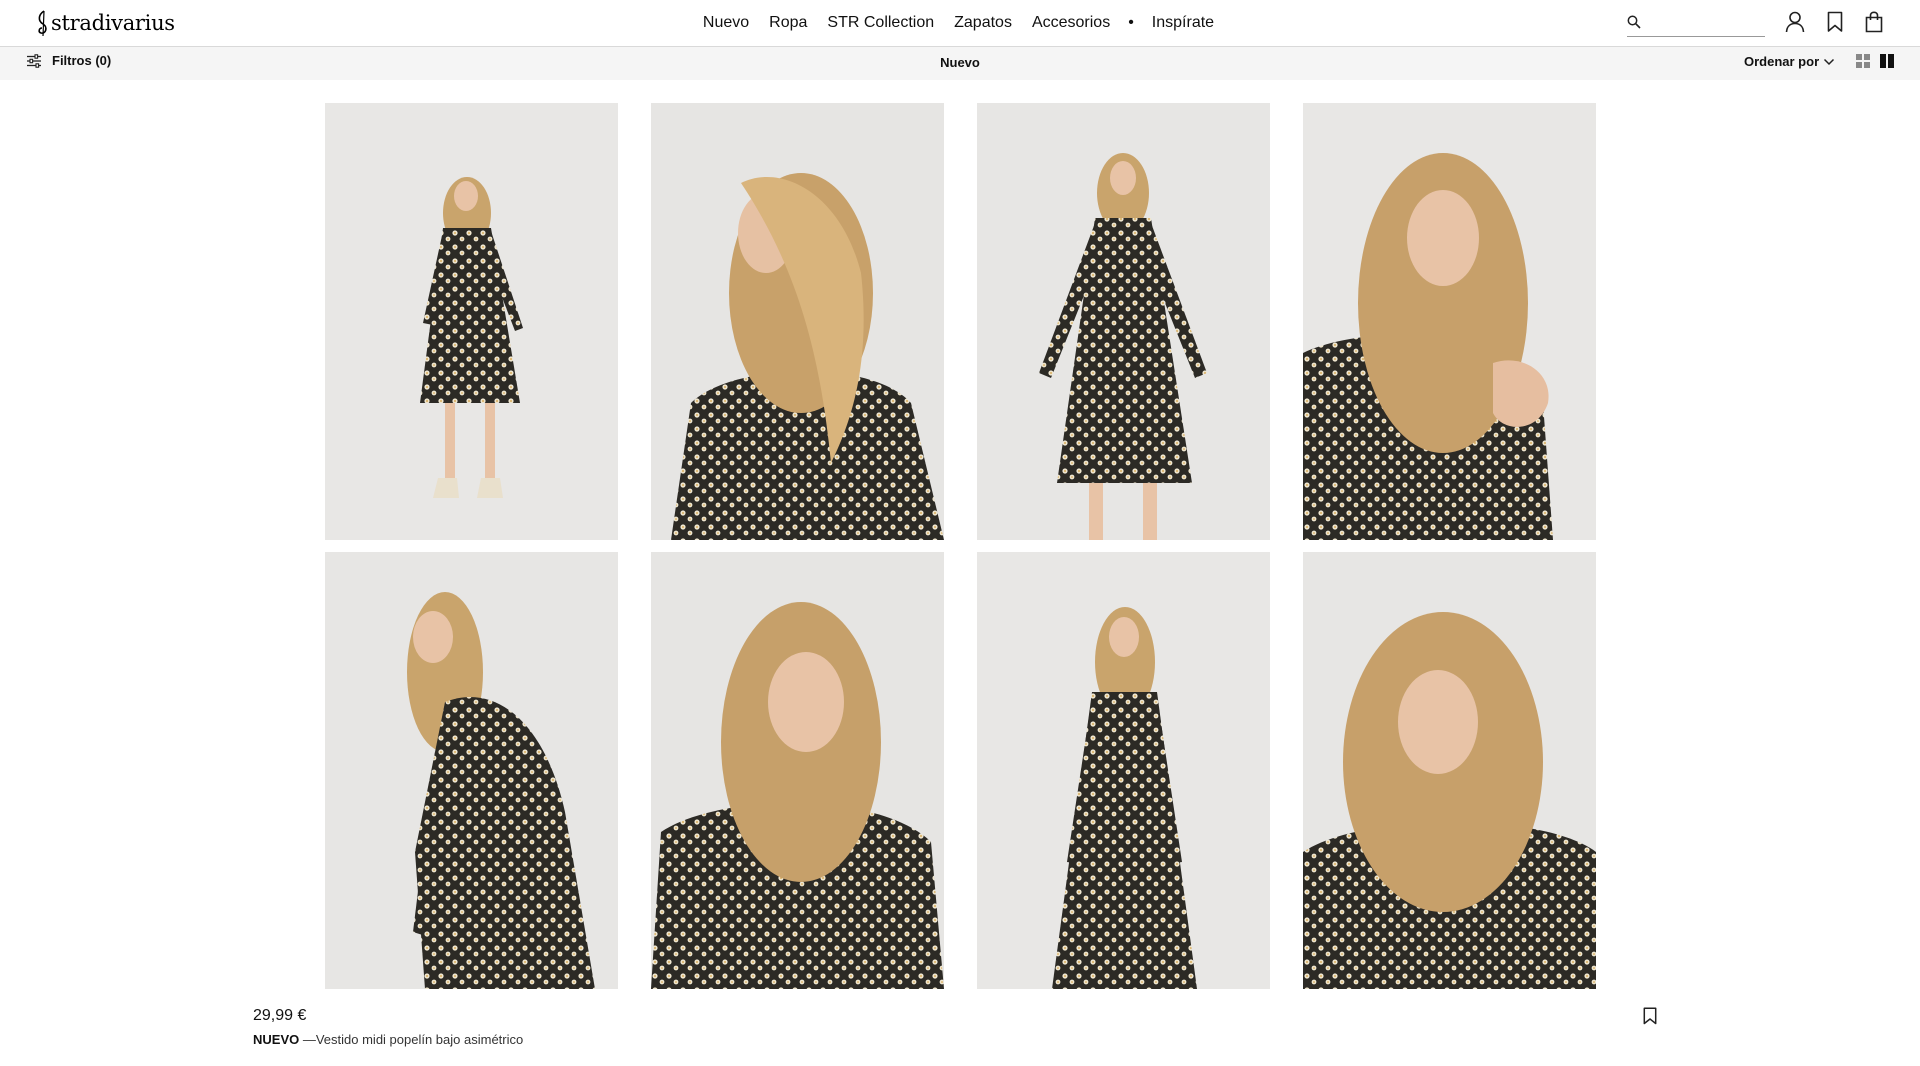 This screenshot has height=1066, width=1920. What do you see at coordinates (34, 60) in the screenshot?
I see `filter-sliders-icon` at bounding box center [34, 60].